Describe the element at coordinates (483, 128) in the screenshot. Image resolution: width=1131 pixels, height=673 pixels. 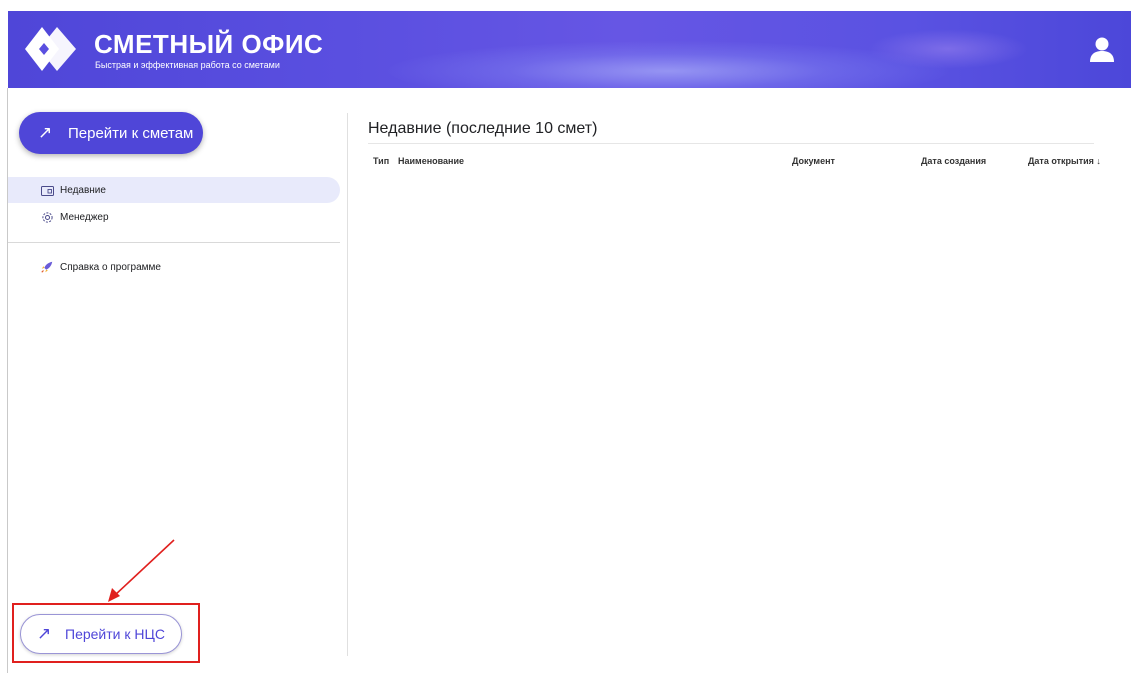
I see `page-title: Недавние (последние 10 смет)` at that location.